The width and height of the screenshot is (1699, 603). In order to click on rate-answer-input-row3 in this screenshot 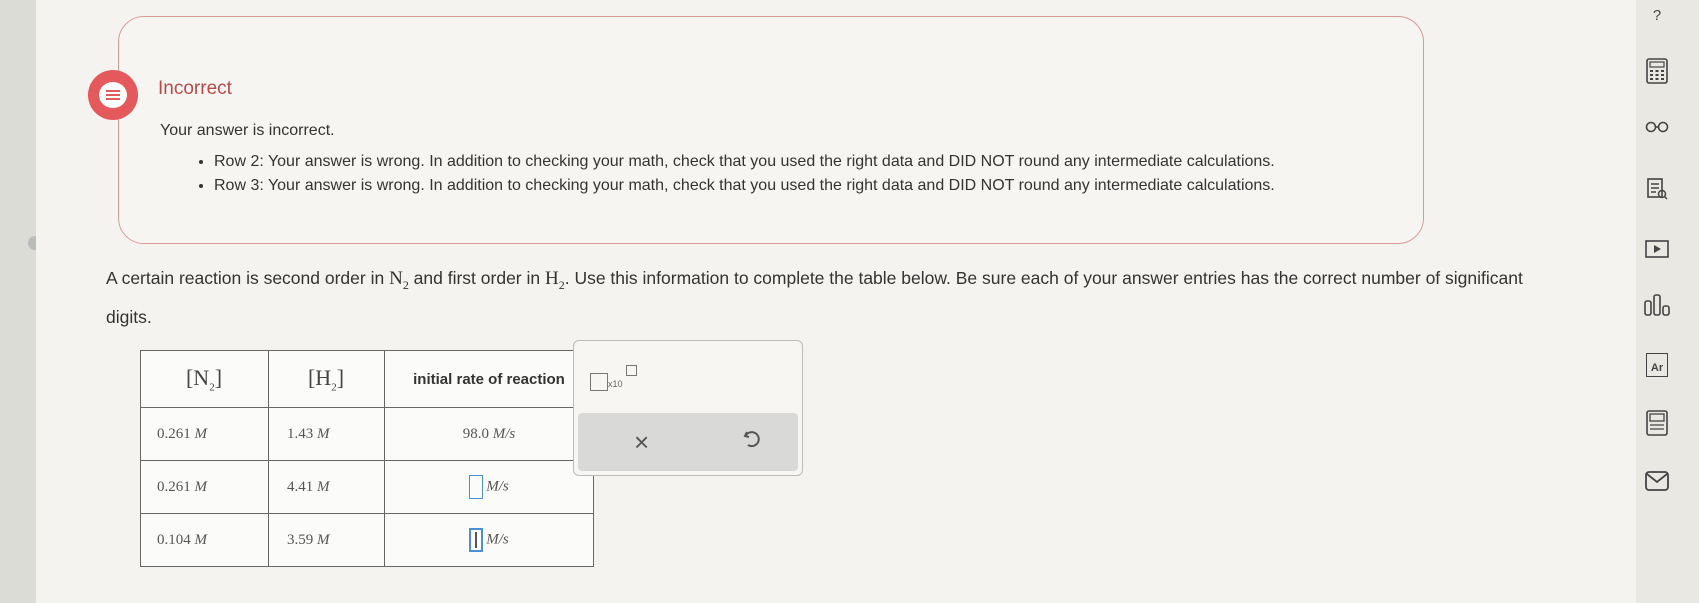, I will do `click(476, 540)`.